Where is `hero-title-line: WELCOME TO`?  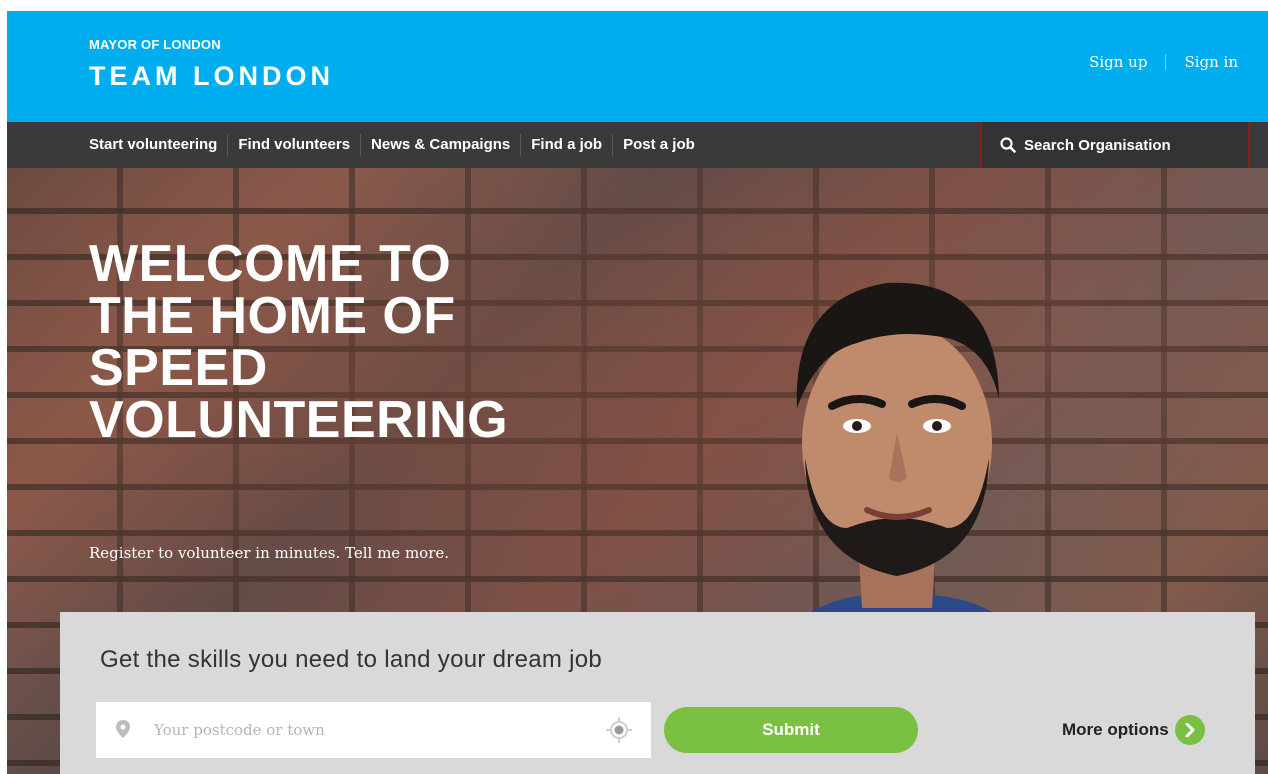 hero-title-line: WELCOME TO is located at coordinates (270, 264).